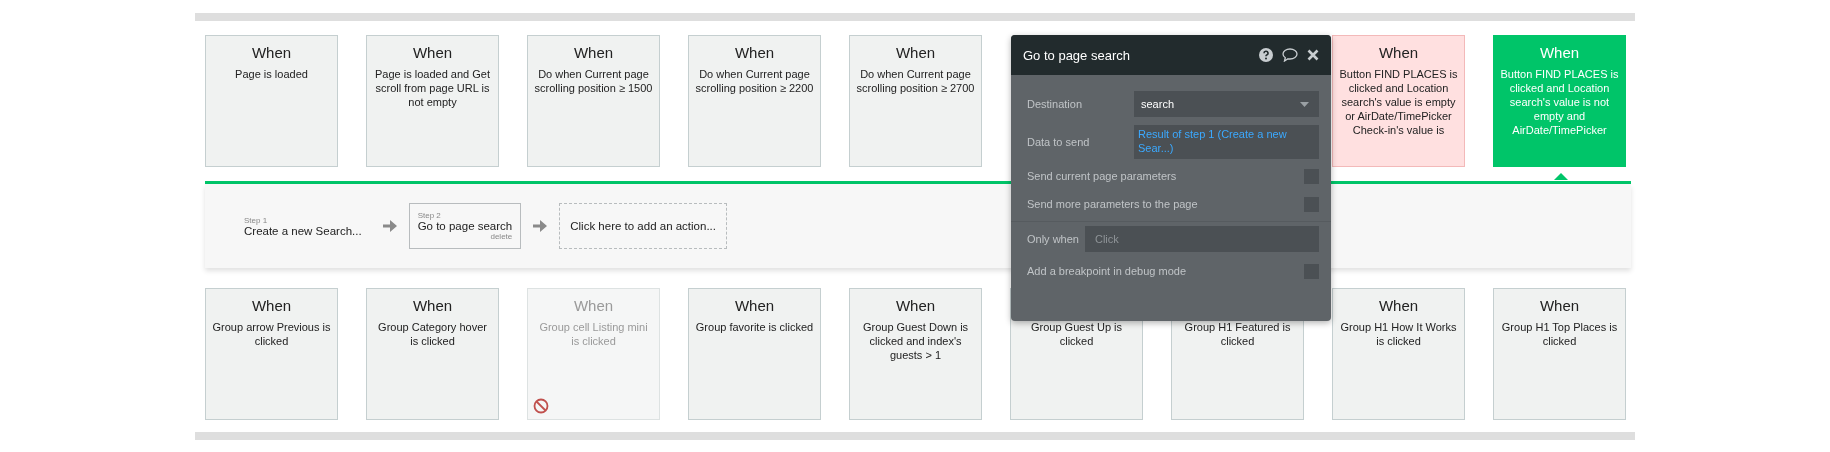  Describe the element at coordinates (915, 101) in the screenshot. I see `event-card: When Do when Current page scrolling position ≥ 2700` at that location.